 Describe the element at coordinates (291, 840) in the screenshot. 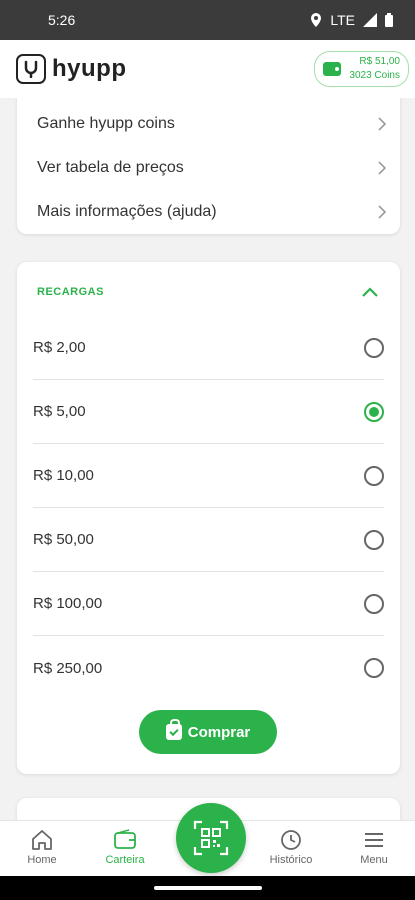

I see `clock-icon` at that location.